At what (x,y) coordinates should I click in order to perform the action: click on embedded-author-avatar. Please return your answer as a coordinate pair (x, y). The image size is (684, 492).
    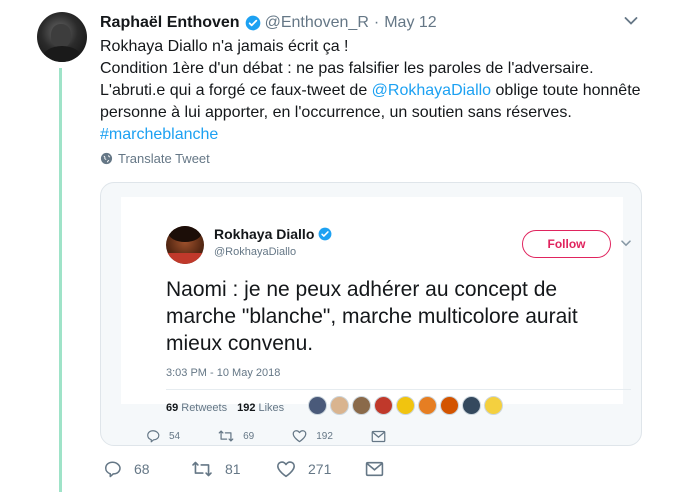
    Looking at the image, I should click on (185, 245).